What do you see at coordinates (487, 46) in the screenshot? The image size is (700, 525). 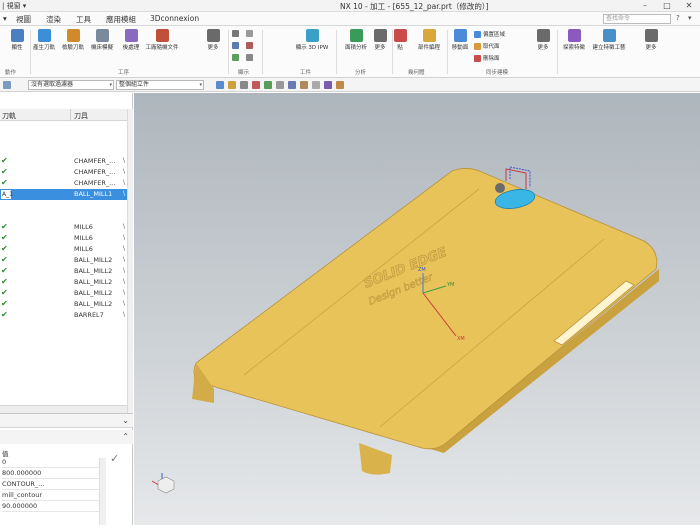 I see `replace-face-button: 取代面` at bounding box center [487, 46].